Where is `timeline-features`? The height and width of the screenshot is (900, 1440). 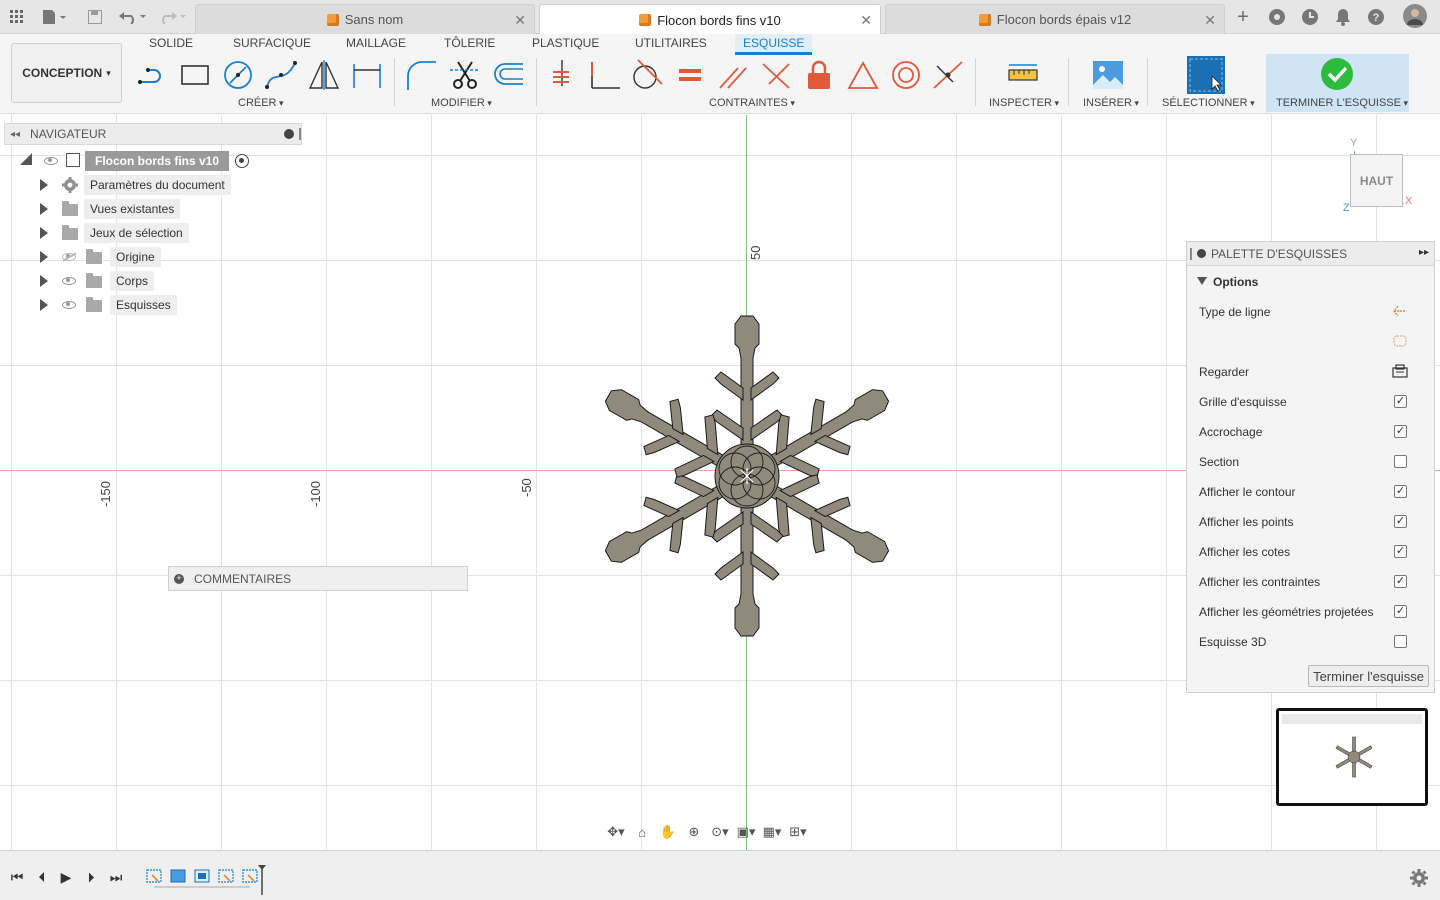 timeline-features is located at coordinates (206, 880).